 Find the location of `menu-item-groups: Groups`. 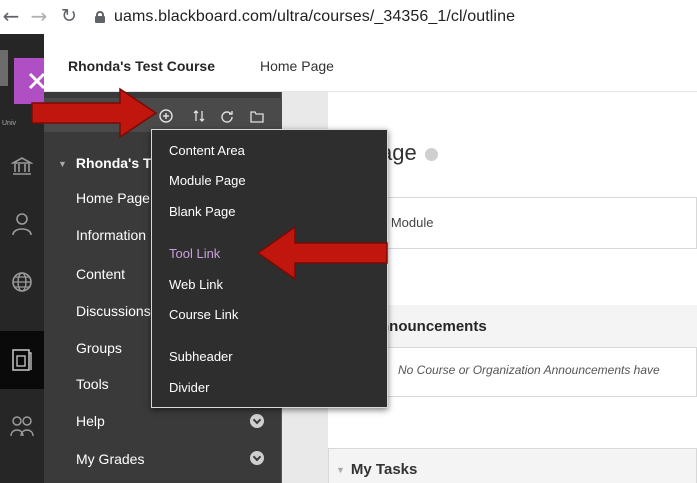

menu-item-groups: Groups is located at coordinates (99, 348).